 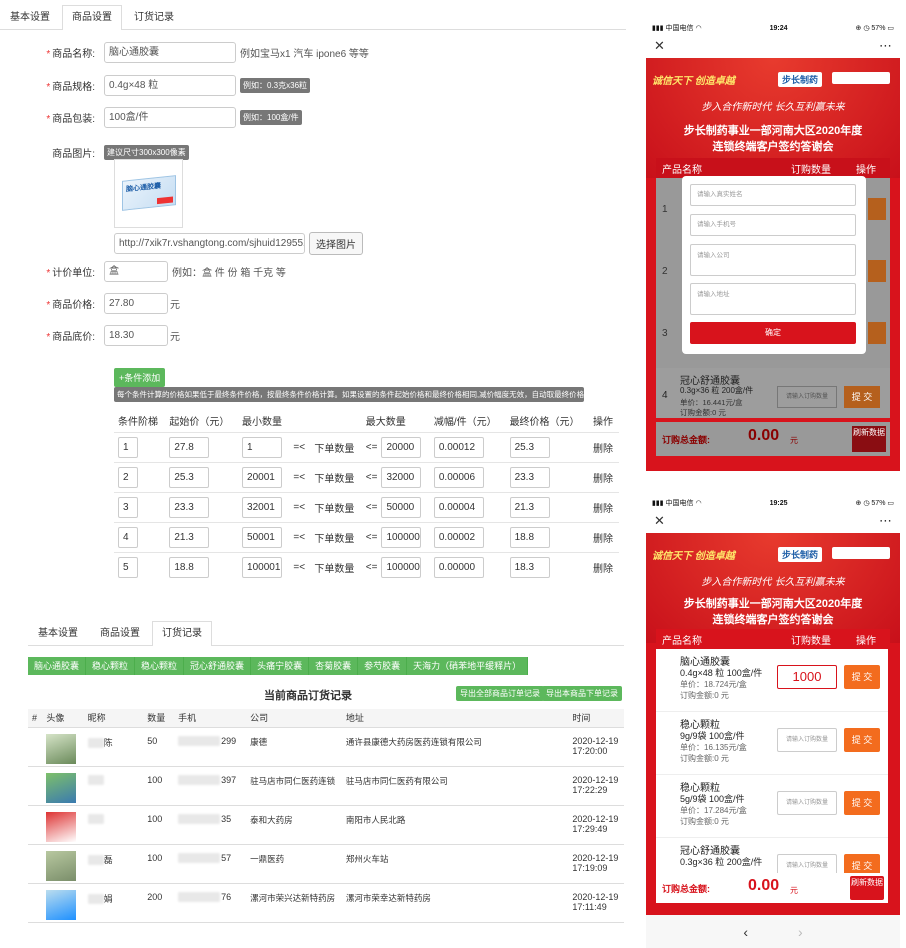 What do you see at coordinates (120, 633) in the screenshot?
I see `tab-product-settings-2: 商品设置` at bounding box center [120, 633].